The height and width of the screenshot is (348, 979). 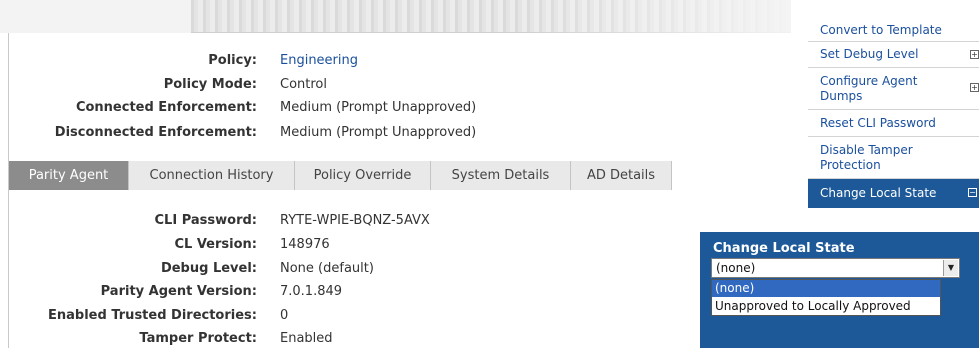 I want to click on debug-level-value: None (default), so click(x=327, y=268).